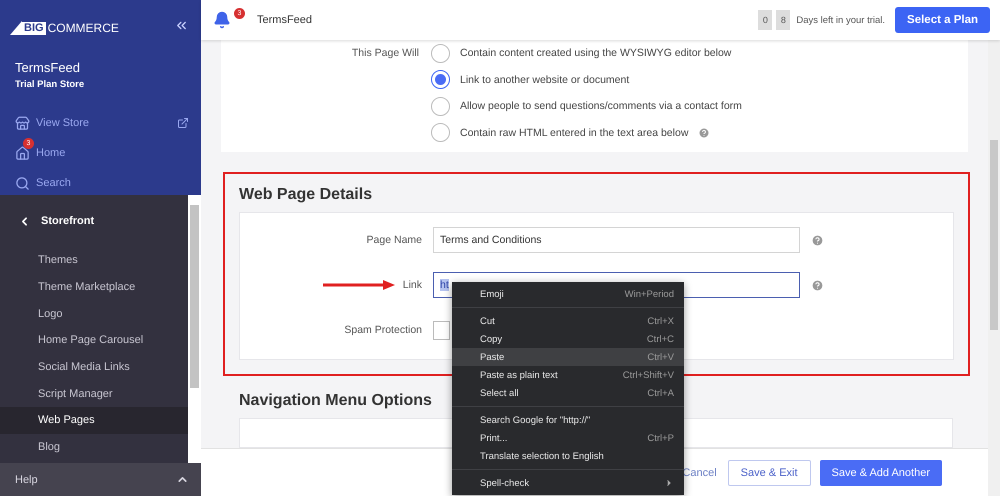  I want to click on store-title: TermsFeed, so click(285, 20).